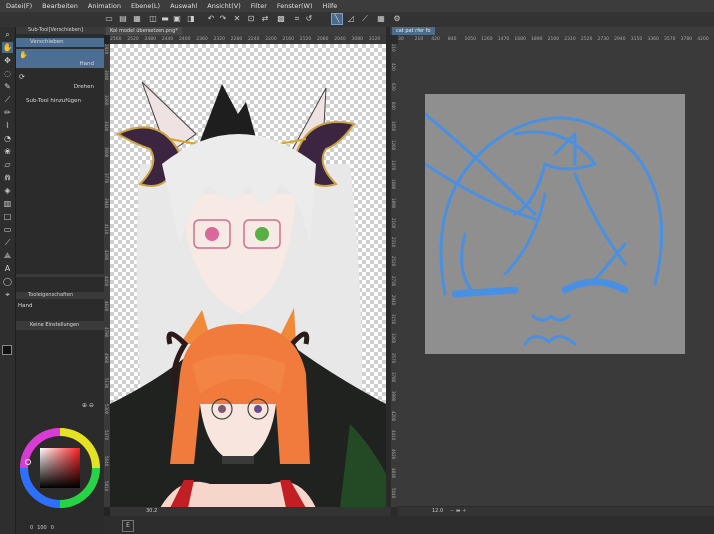 The height and width of the screenshot is (534, 714). I want to click on canvas1-tabbar: Koi model übersetzen.png*, so click(245, 31).